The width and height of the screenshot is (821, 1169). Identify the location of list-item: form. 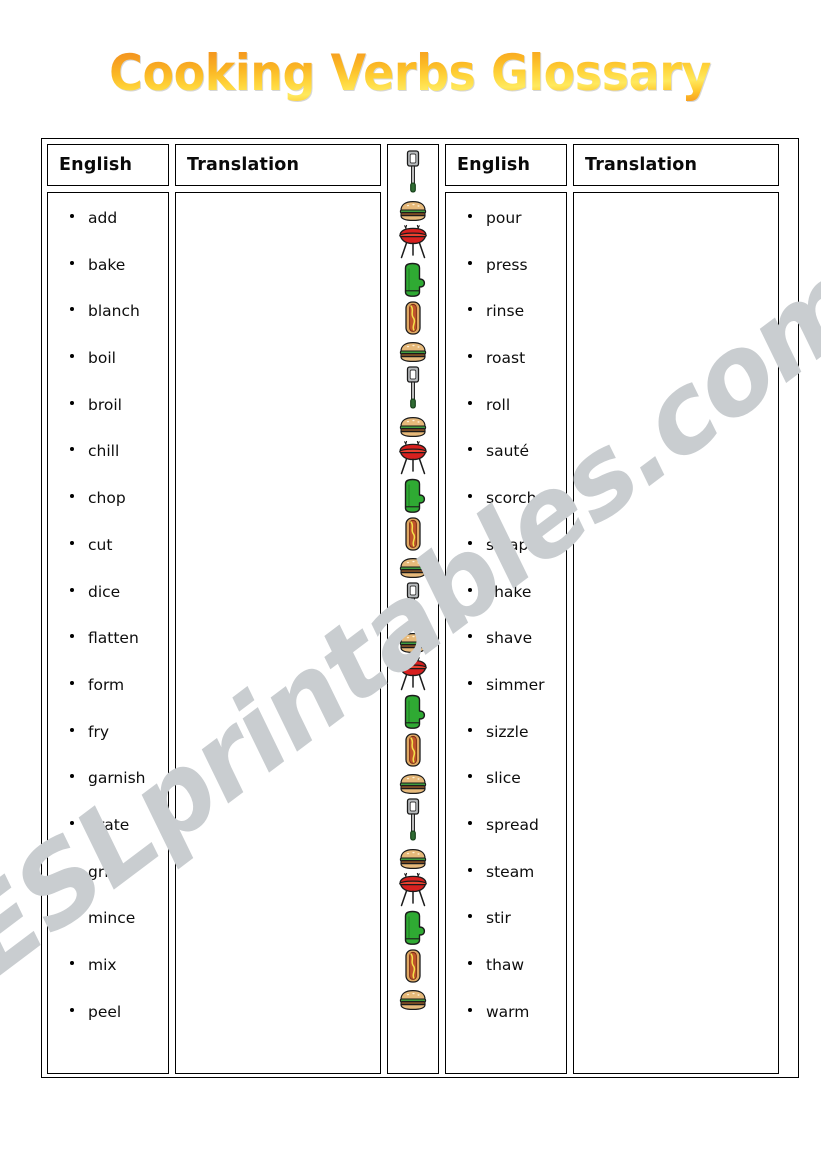
(108, 697).